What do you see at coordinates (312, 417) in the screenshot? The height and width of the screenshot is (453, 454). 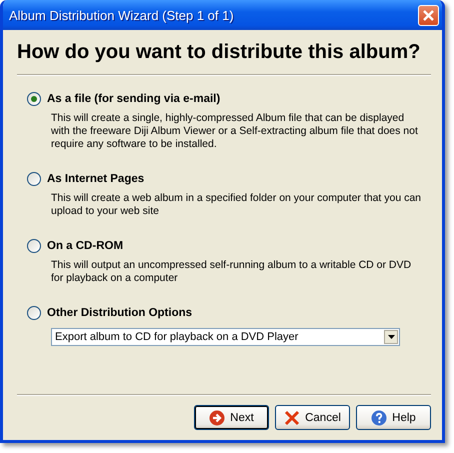 I see `cancel-button: Cancel` at bounding box center [312, 417].